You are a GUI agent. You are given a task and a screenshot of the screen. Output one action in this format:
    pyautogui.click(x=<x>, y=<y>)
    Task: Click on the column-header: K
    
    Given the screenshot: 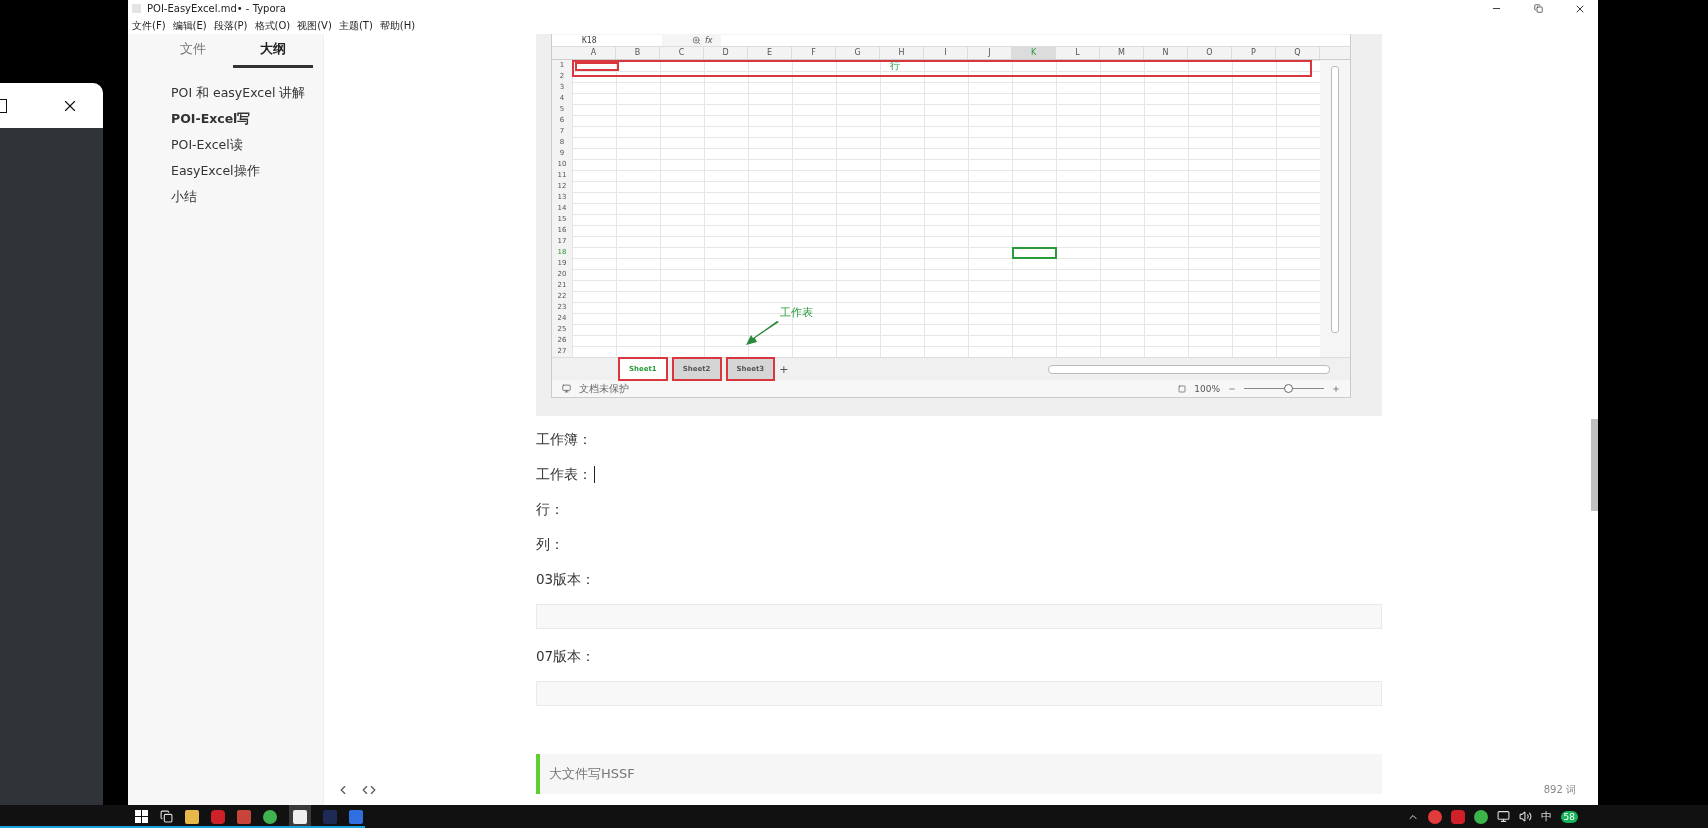 What is the action you would take?
    pyautogui.click(x=1034, y=53)
    